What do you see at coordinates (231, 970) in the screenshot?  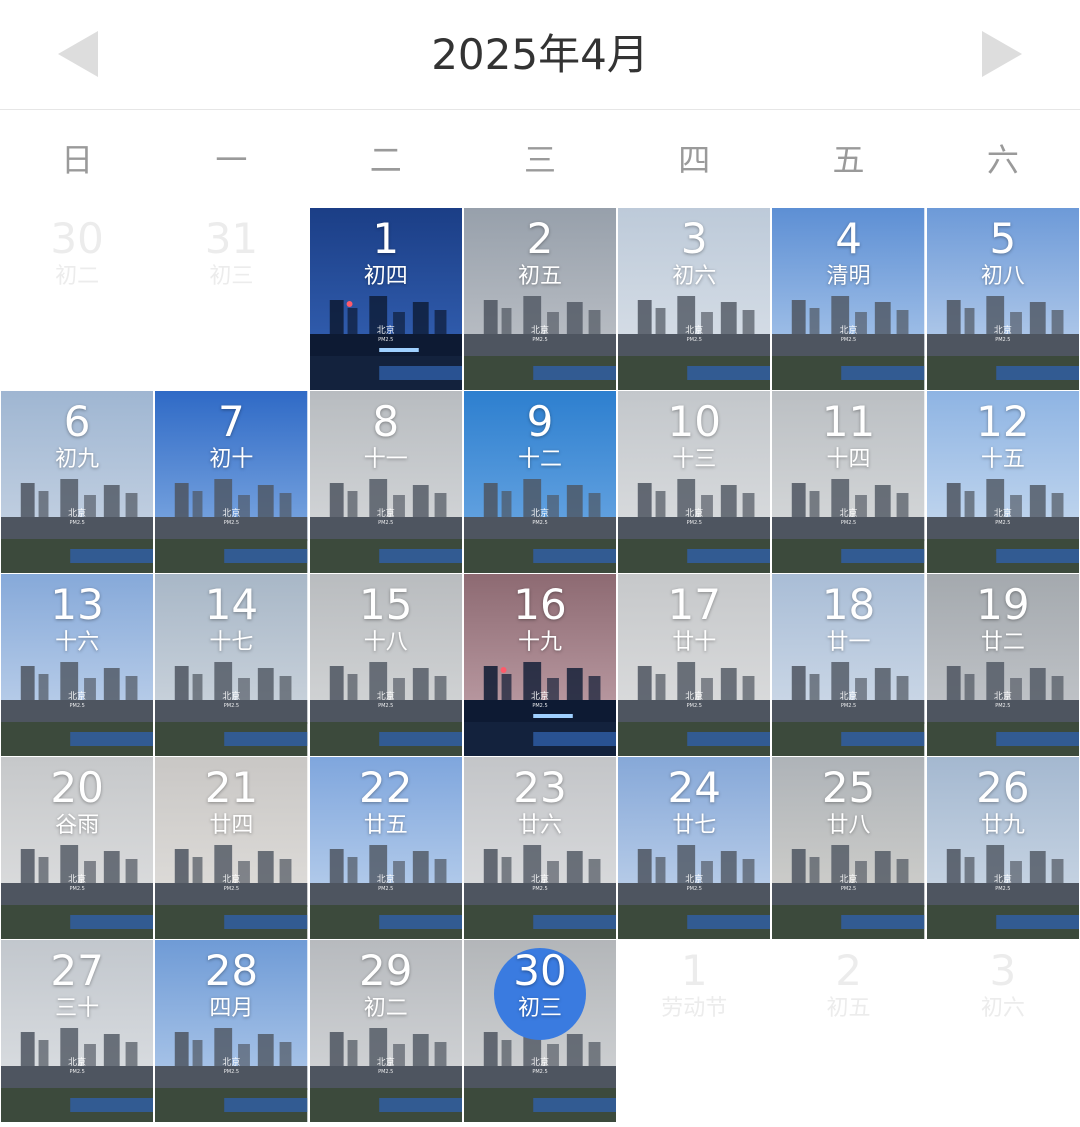 I see `day-number: 28` at bounding box center [231, 970].